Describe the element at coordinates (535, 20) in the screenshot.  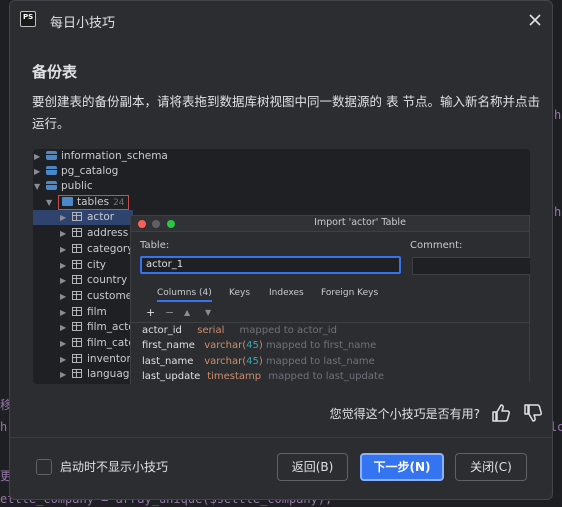
I see `close-icon` at that location.